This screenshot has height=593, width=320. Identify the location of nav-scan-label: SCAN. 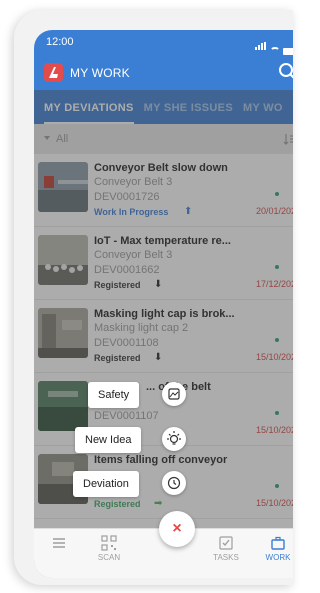
(109, 557).